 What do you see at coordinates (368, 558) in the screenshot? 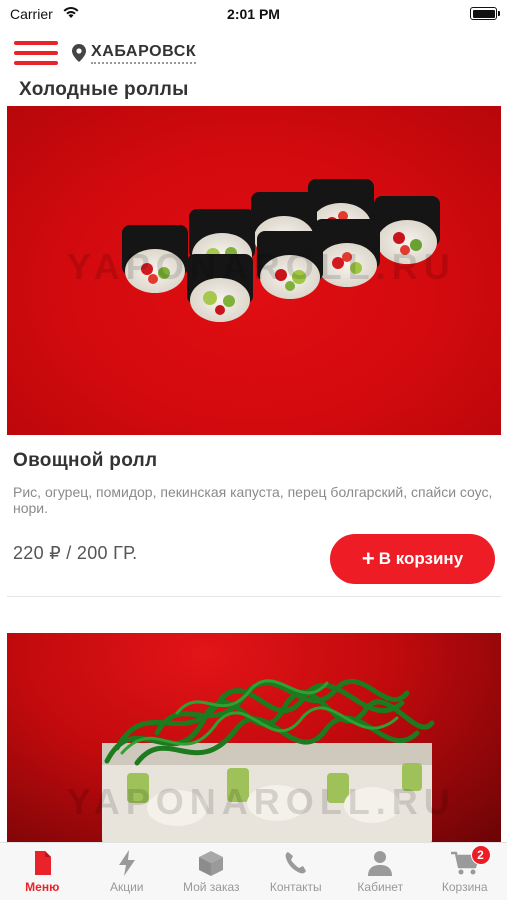
I see `plus-icon: +` at bounding box center [368, 558].